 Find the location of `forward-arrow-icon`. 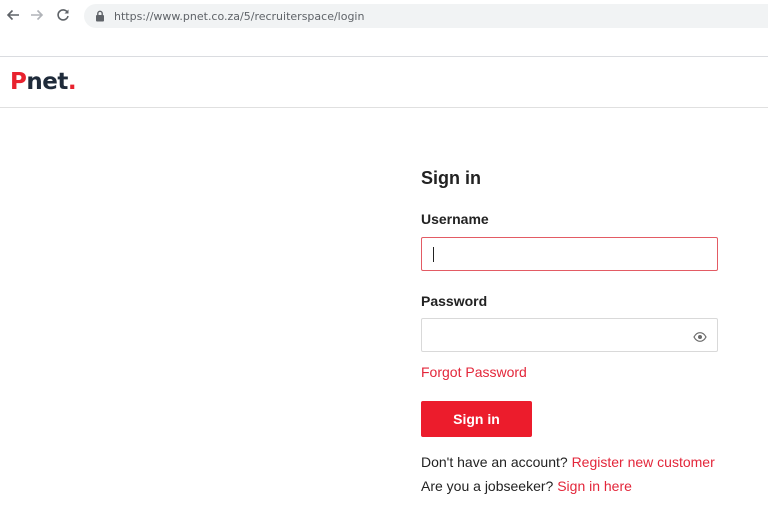

forward-arrow-icon is located at coordinates (37, 15).